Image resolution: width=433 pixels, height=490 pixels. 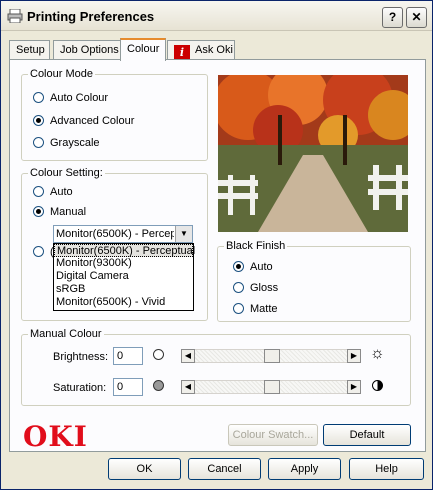 I want to click on saturation-label: Saturation:, so click(x=80, y=388).